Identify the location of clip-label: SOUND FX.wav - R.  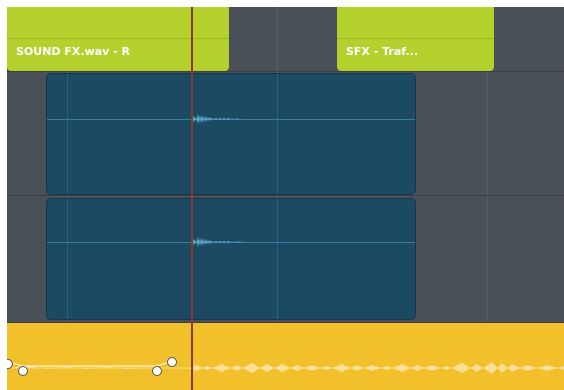
(73, 51).